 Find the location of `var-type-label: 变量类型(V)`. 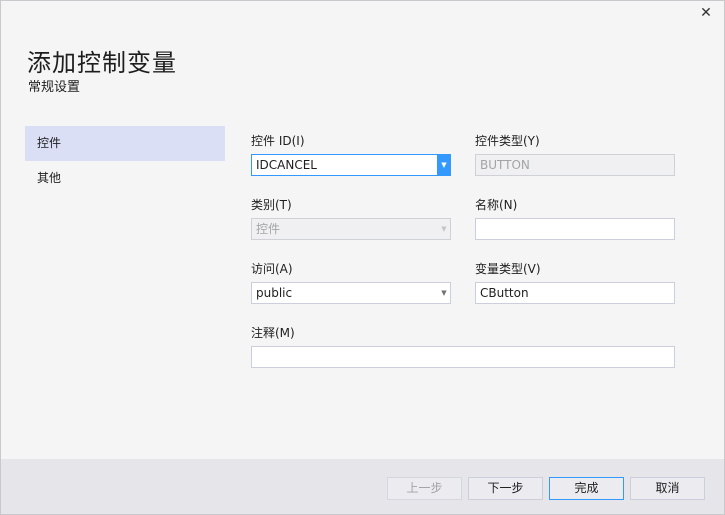

var-type-label: 变量类型(V) is located at coordinates (508, 269).